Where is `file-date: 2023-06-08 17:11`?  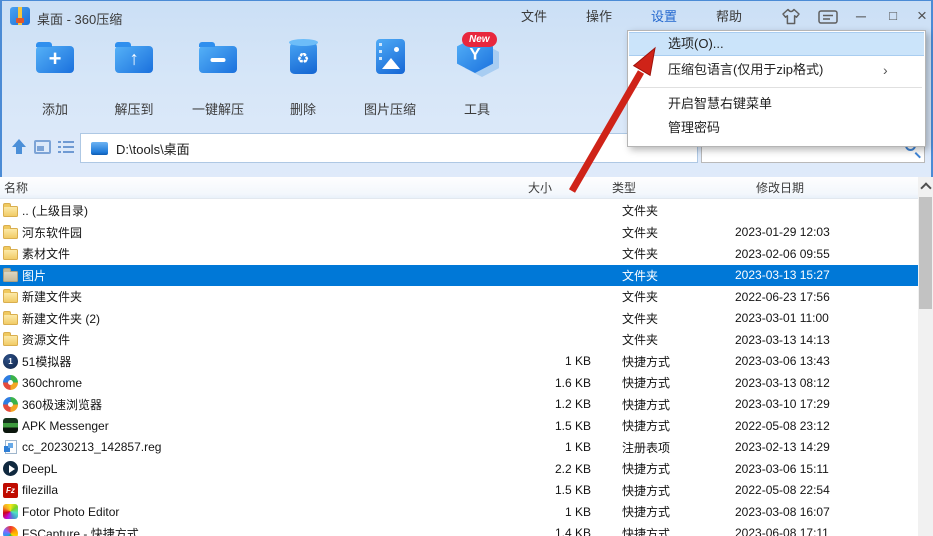 file-date: 2023-06-08 17:11 is located at coordinates (782, 531).